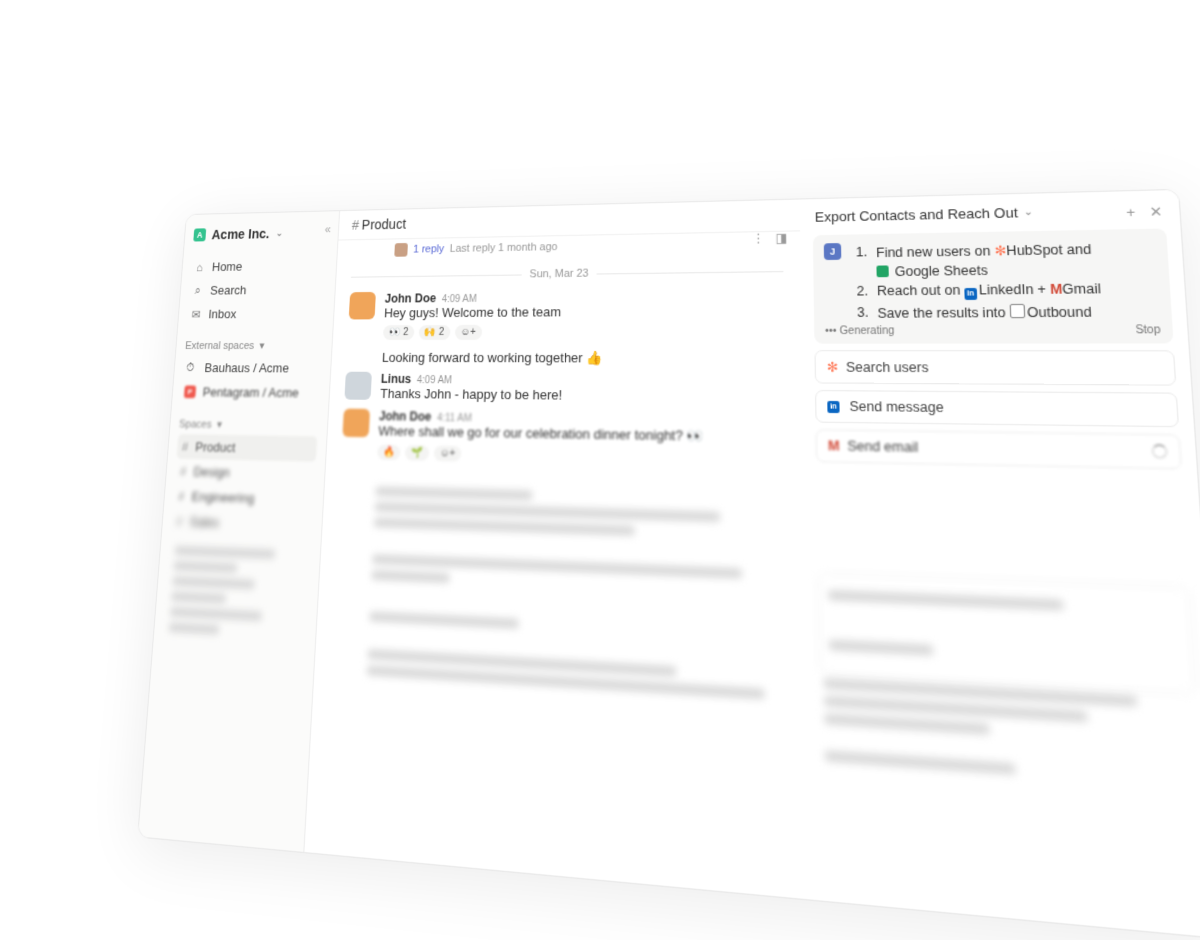  I want to click on clock-icon: ⏱, so click(192, 367).